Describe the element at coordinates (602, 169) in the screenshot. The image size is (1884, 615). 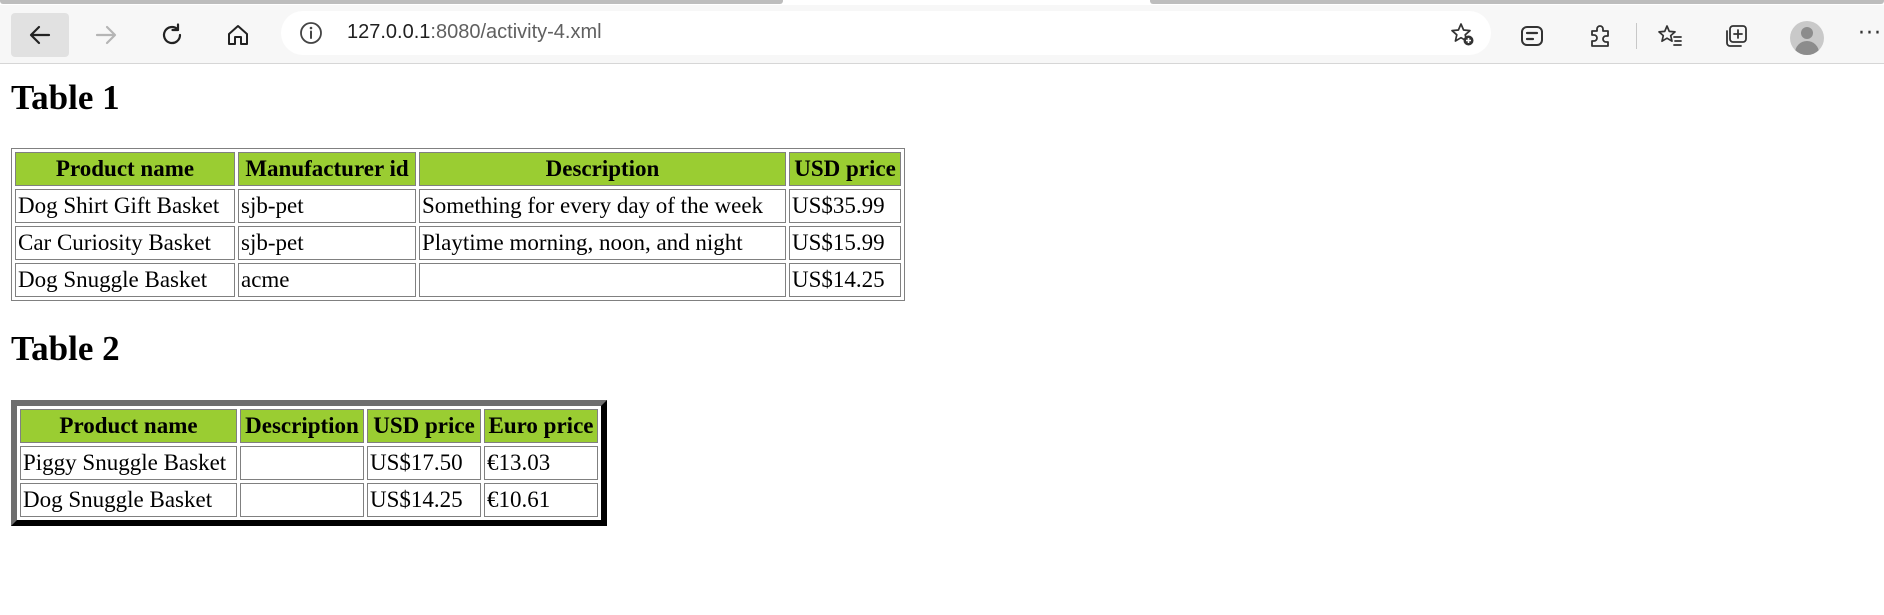
I see `table1-col-description: Description` at that location.